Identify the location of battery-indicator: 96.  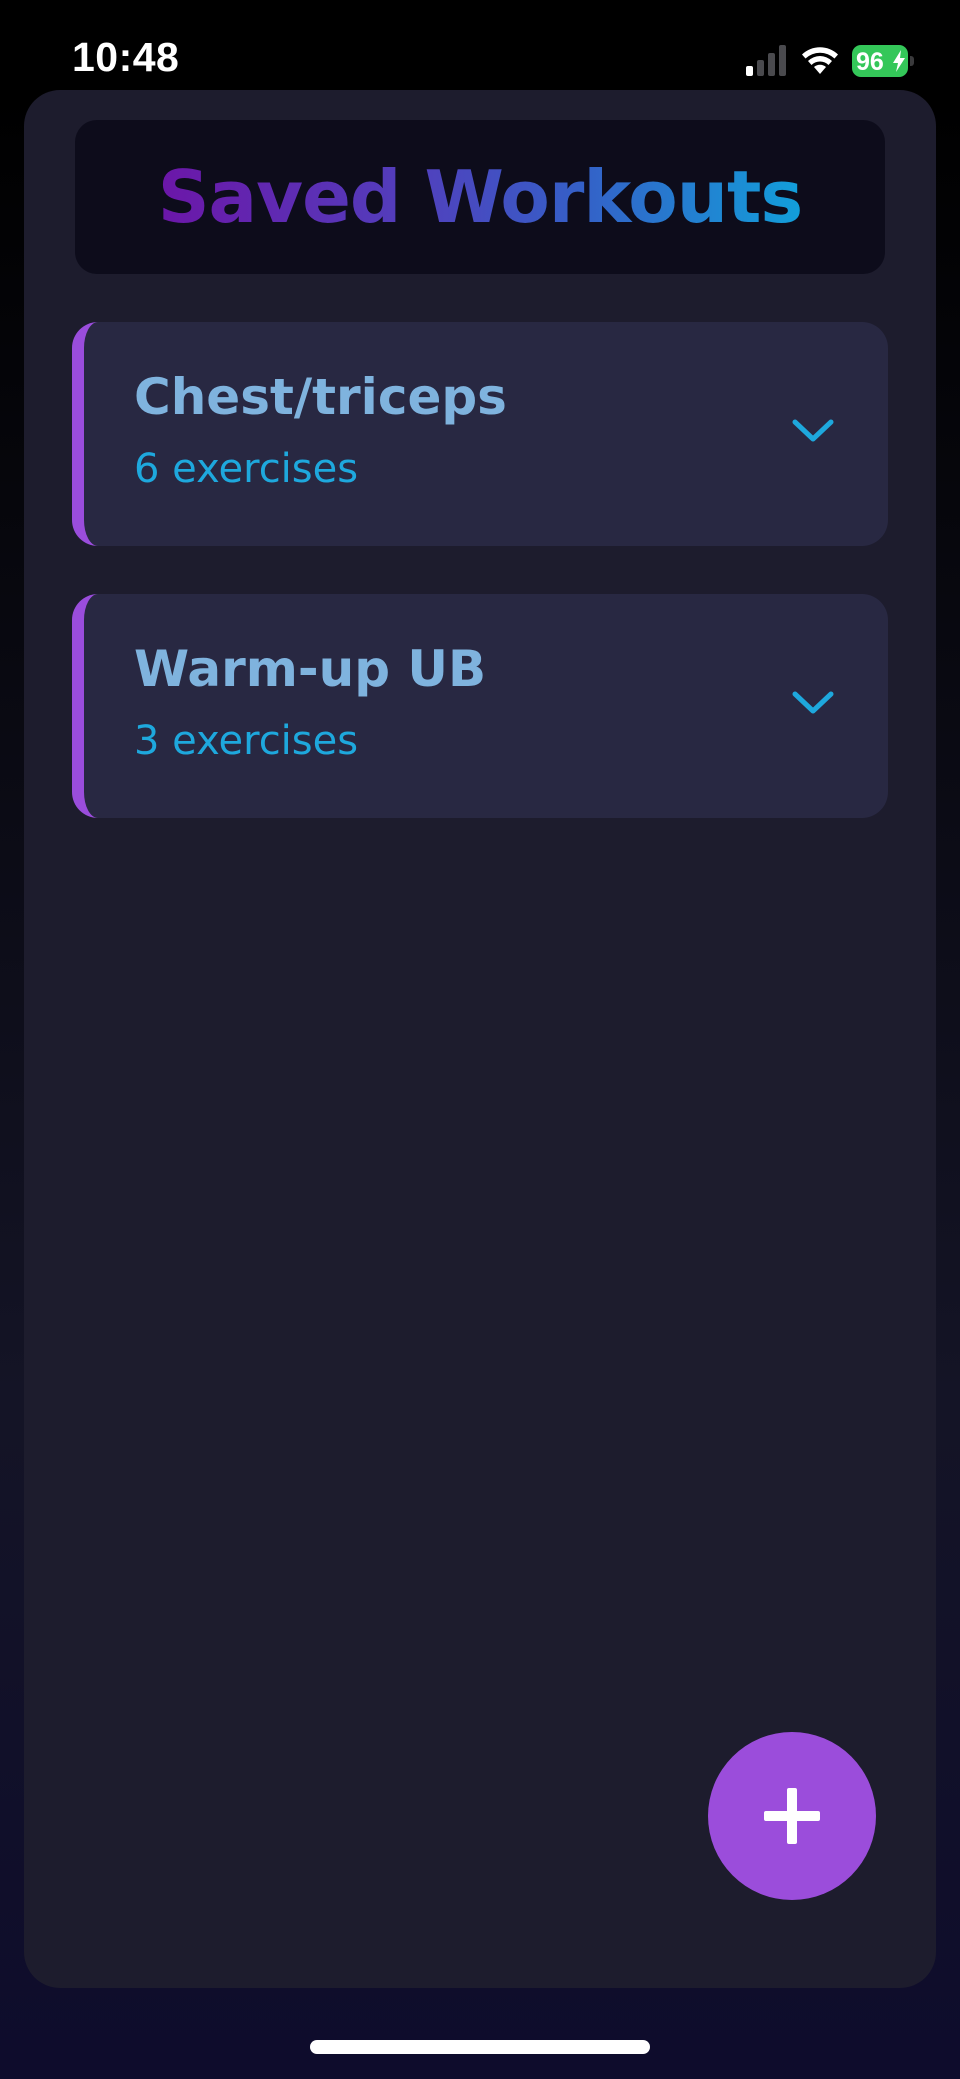
(883, 61).